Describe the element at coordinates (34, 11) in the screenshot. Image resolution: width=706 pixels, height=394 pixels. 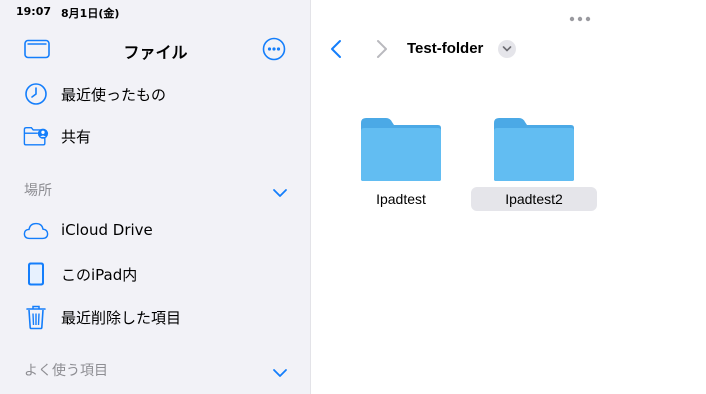
I see `status-time: 19:07` at that location.